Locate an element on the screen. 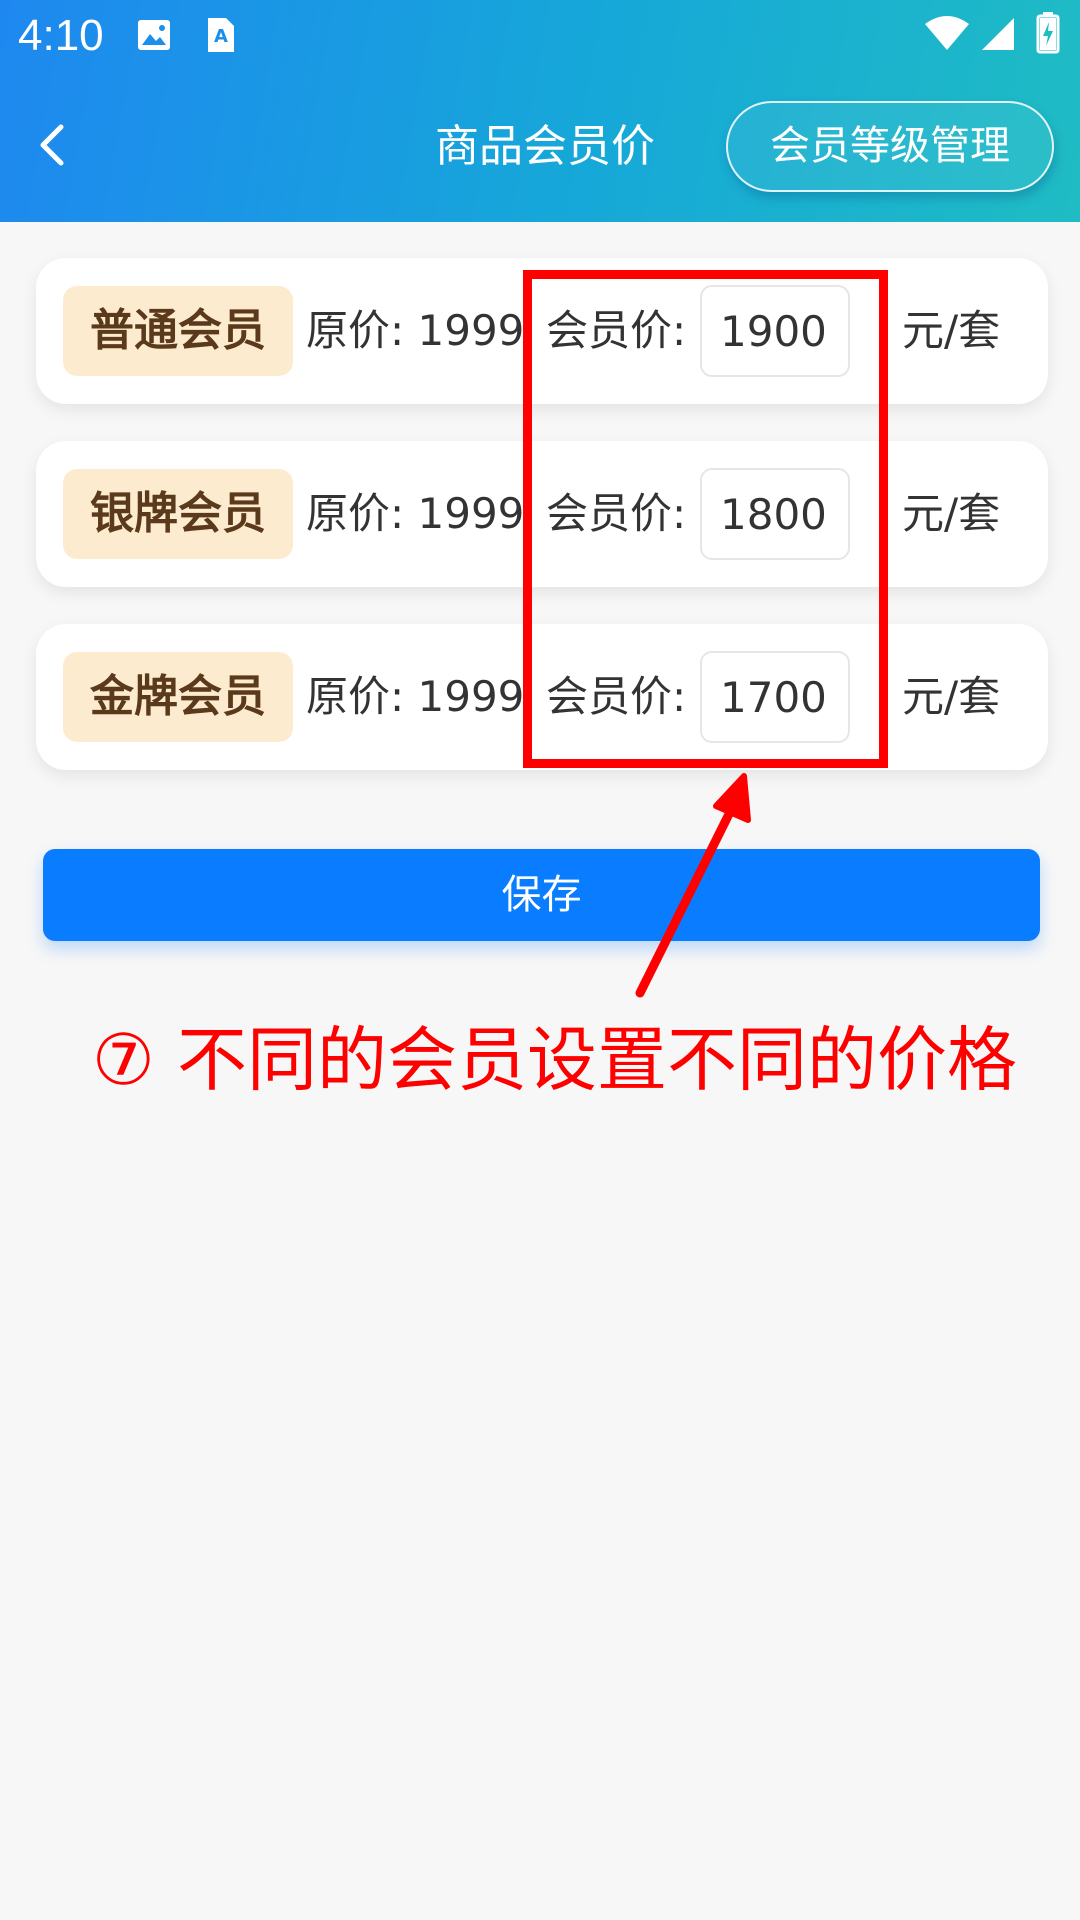 The height and width of the screenshot is (1920, 1080). annotation-text: ⑦ 不同的会员设置不同的价格 is located at coordinates (555, 1060).